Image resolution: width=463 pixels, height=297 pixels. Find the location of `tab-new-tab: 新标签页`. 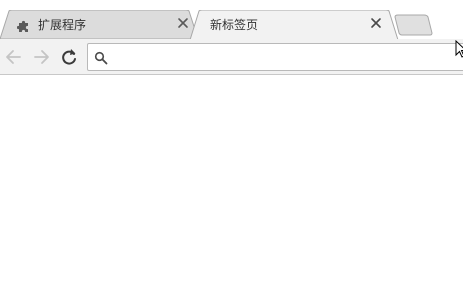

tab-new-tab: 新标签页 is located at coordinates (298, 25).